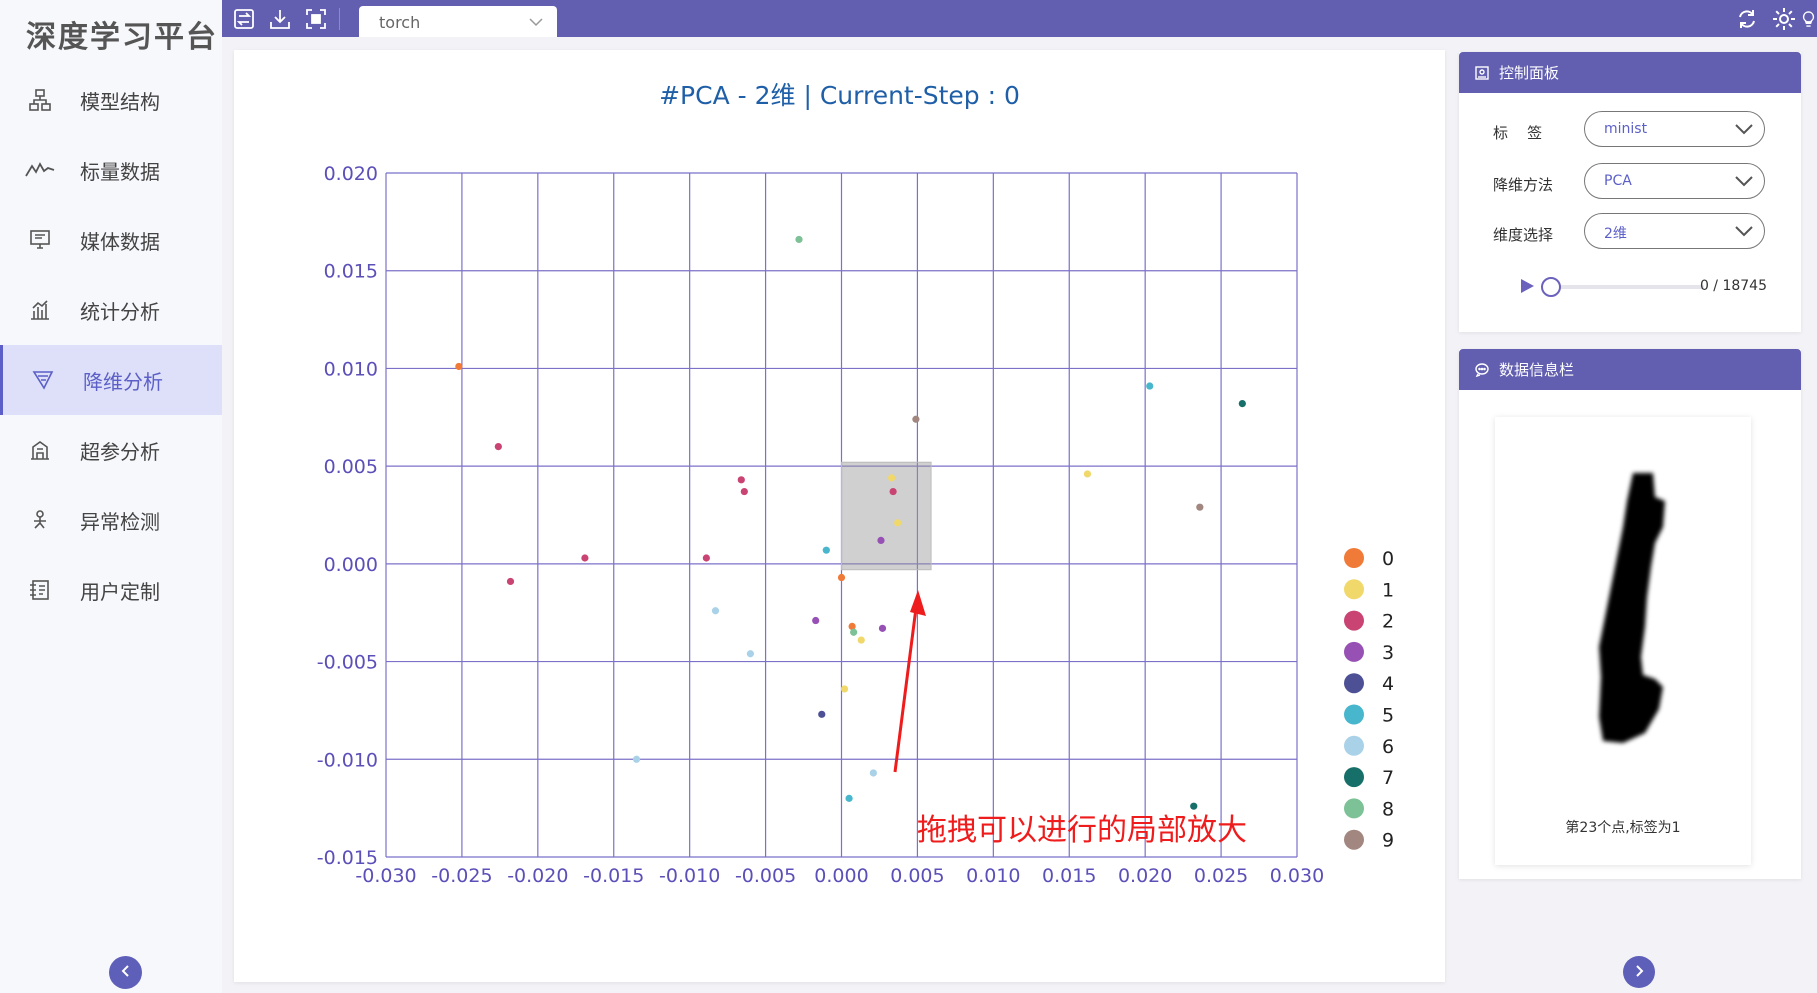 The image size is (1817, 993). I want to click on play-icon, so click(1527, 288).